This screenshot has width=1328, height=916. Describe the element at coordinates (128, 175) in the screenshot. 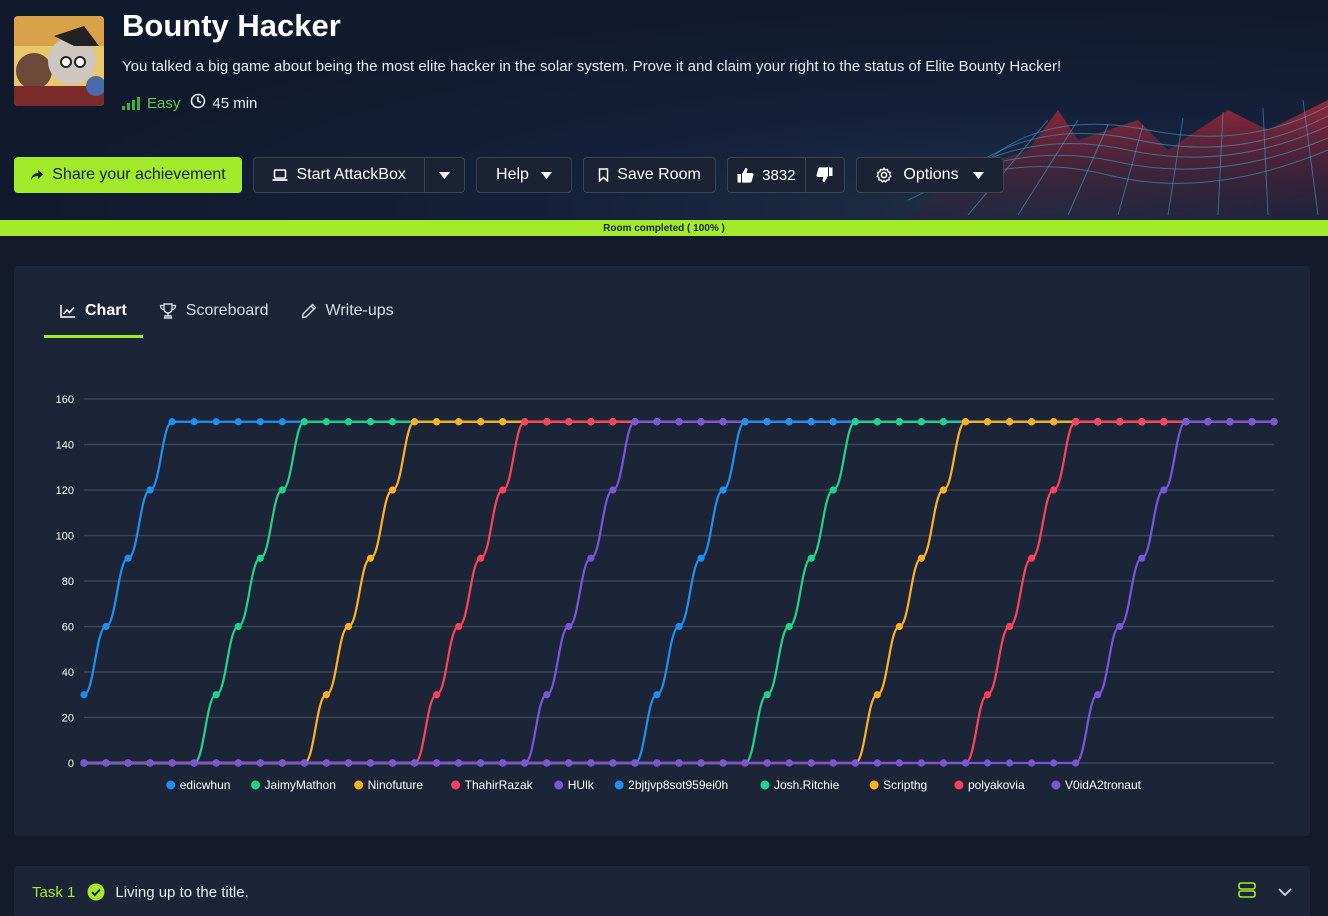

I see `share-achievement-button: Share your achievement` at that location.